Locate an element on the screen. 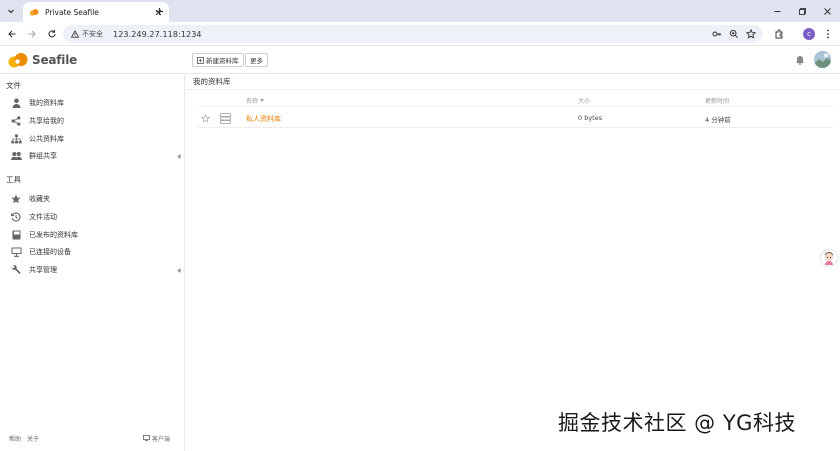 The width and height of the screenshot is (840, 451). sidebar-footer: 帮助 关于 客户端 is located at coordinates (92, 438).